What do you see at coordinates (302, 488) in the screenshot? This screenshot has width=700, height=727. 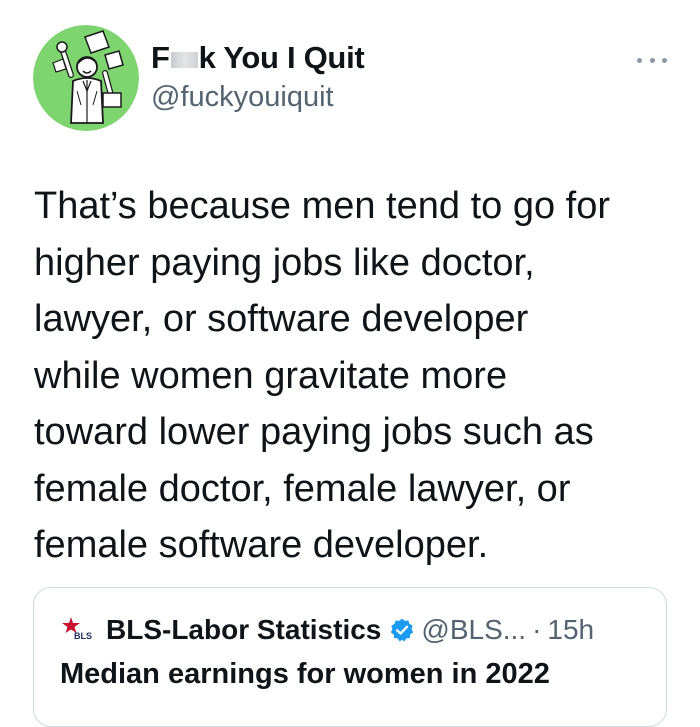 I see `tweet-line: female doctor, female lawyer, or` at bounding box center [302, 488].